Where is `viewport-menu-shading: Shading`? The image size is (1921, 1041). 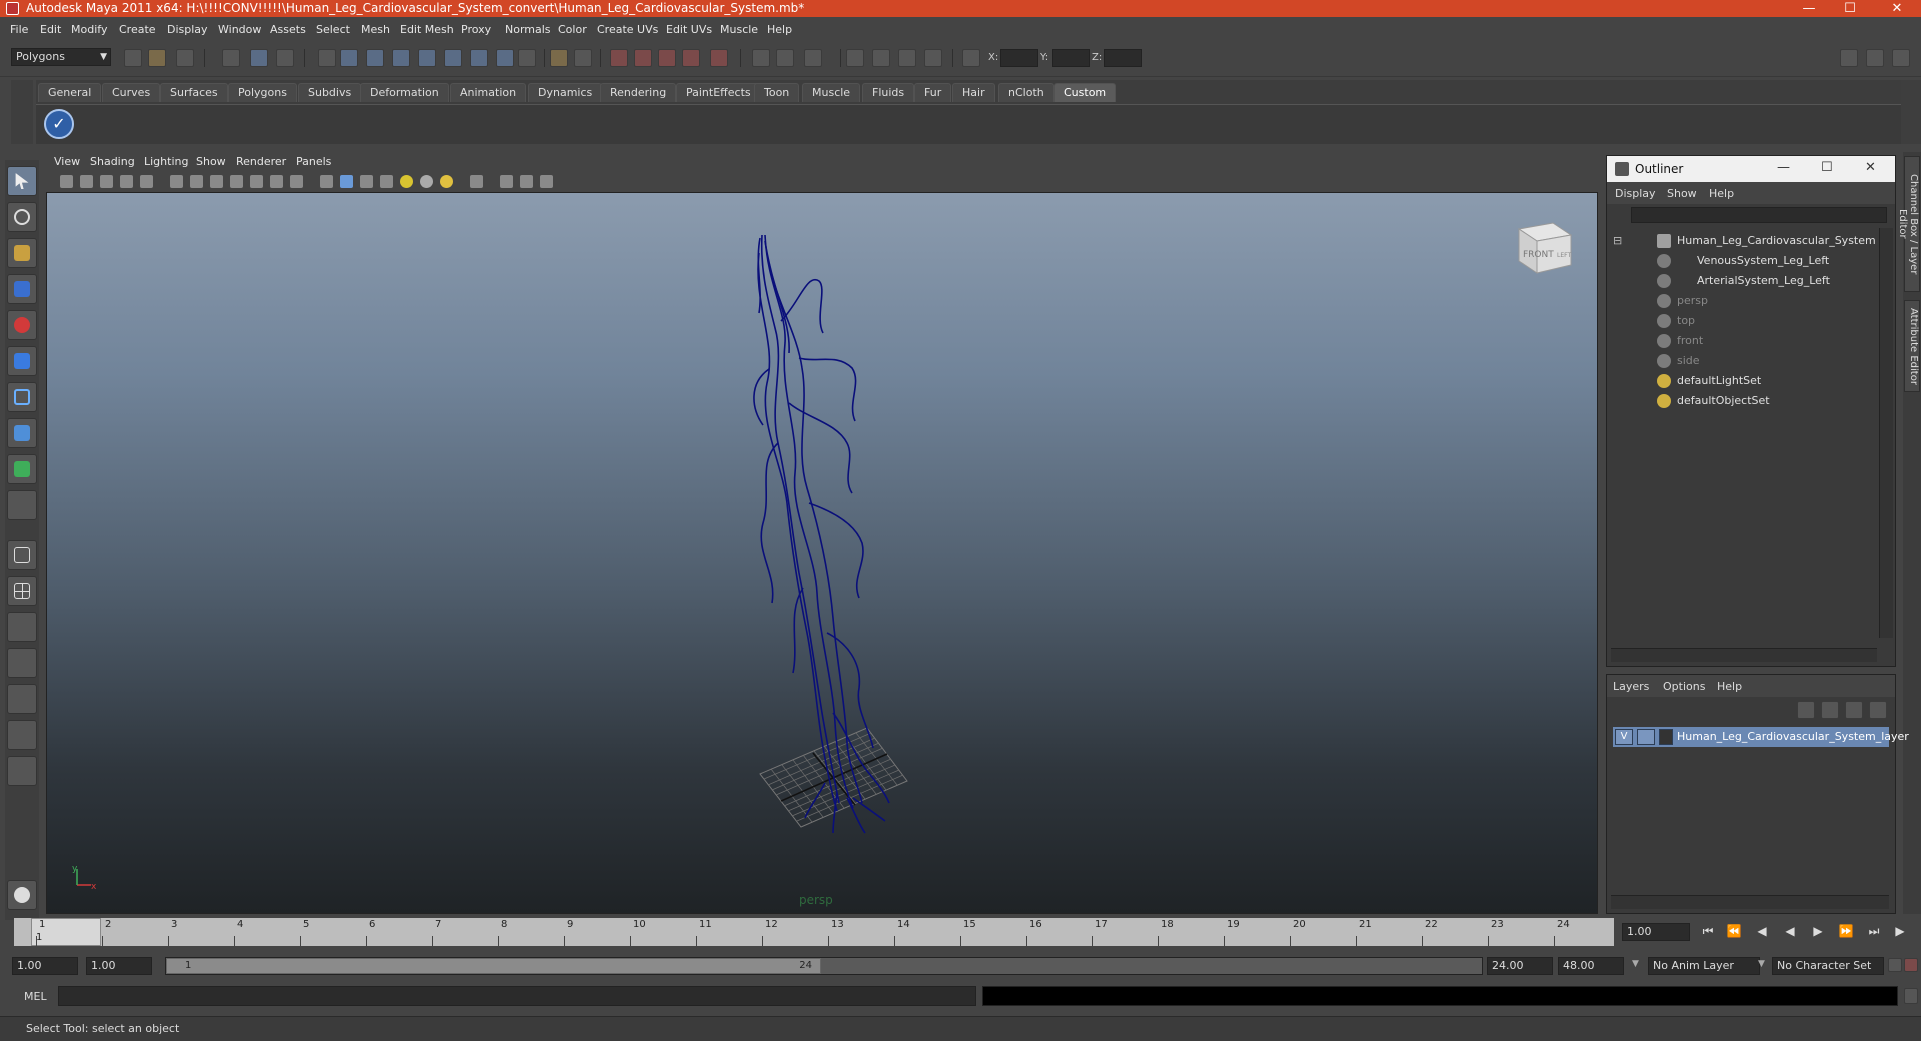 viewport-menu-shading: Shading is located at coordinates (112, 161).